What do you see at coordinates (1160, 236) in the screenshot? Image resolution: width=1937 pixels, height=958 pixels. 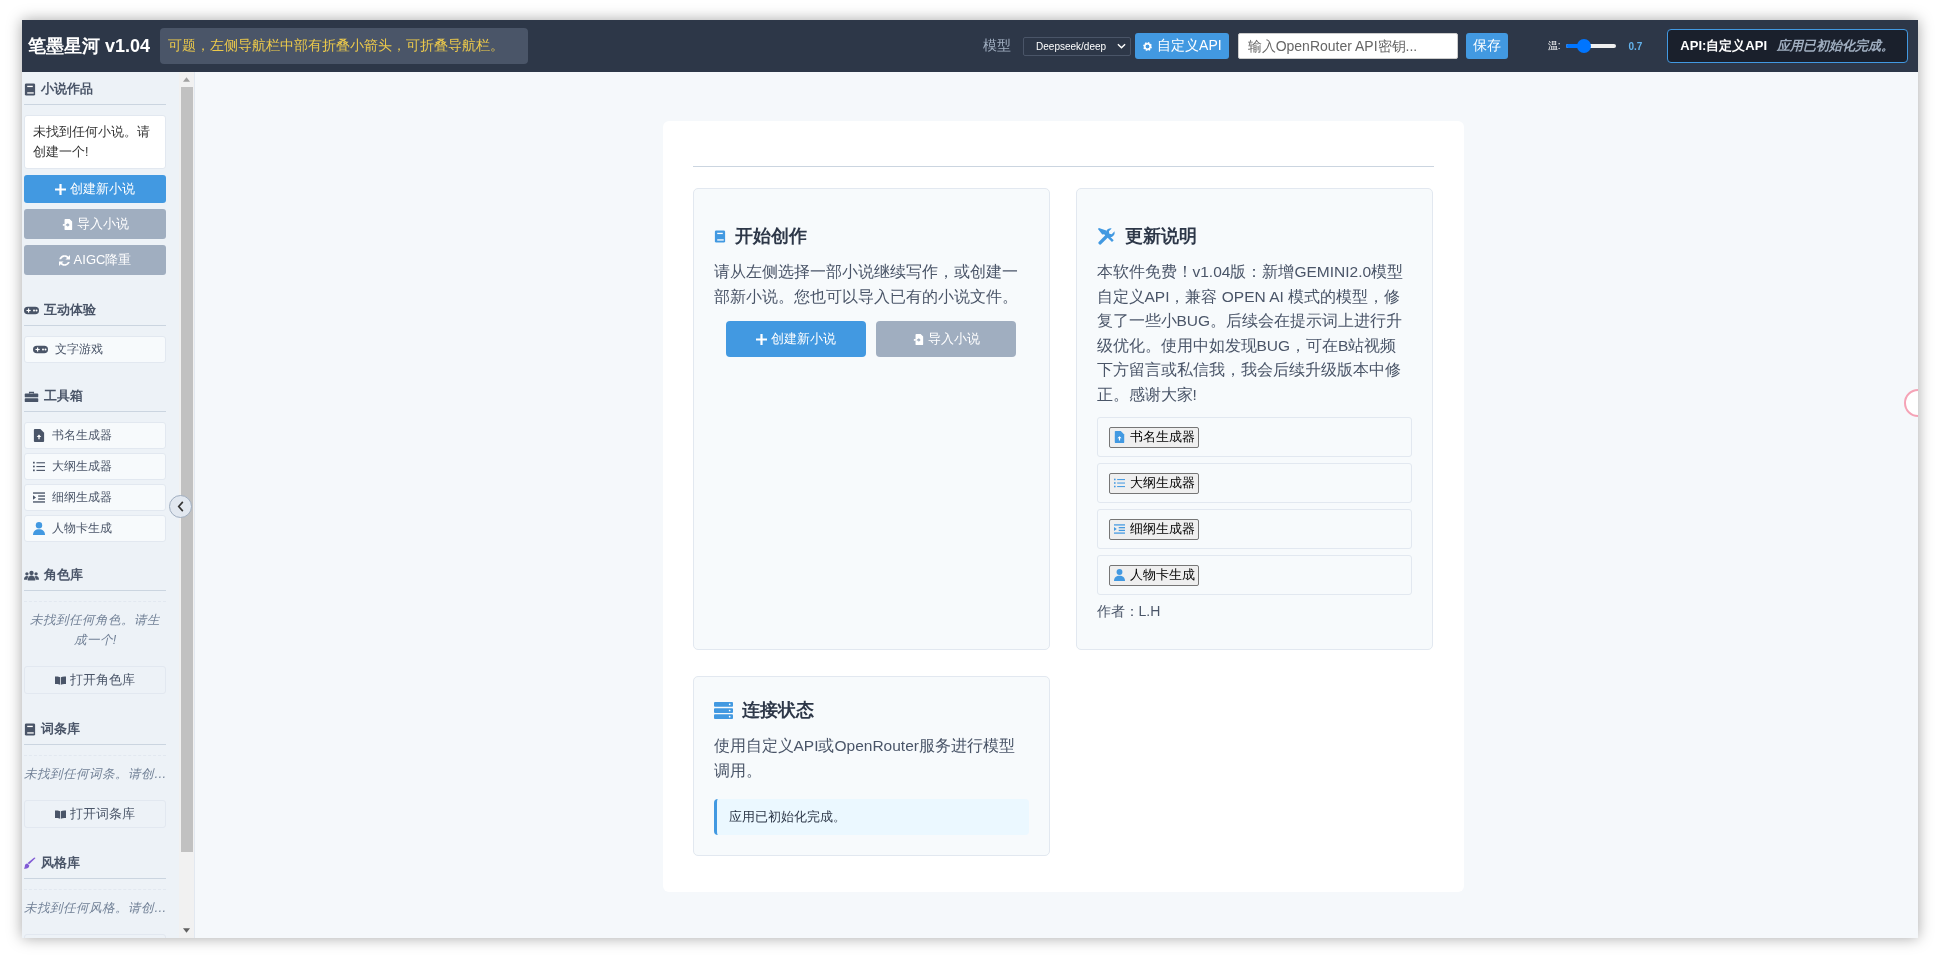 I see `card-title: 更新说明` at bounding box center [1160, 236].